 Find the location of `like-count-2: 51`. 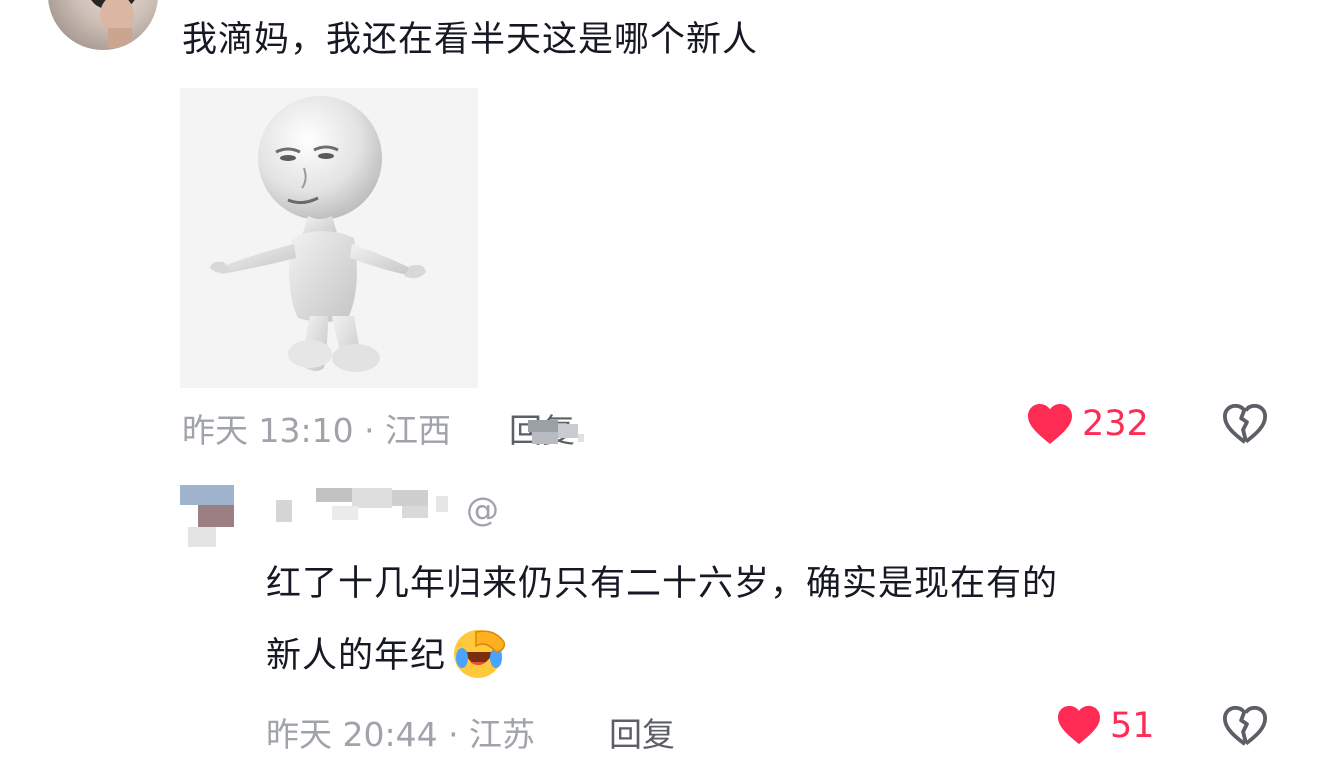

like-count-2: 51 is located at coordinates (1132, 726).